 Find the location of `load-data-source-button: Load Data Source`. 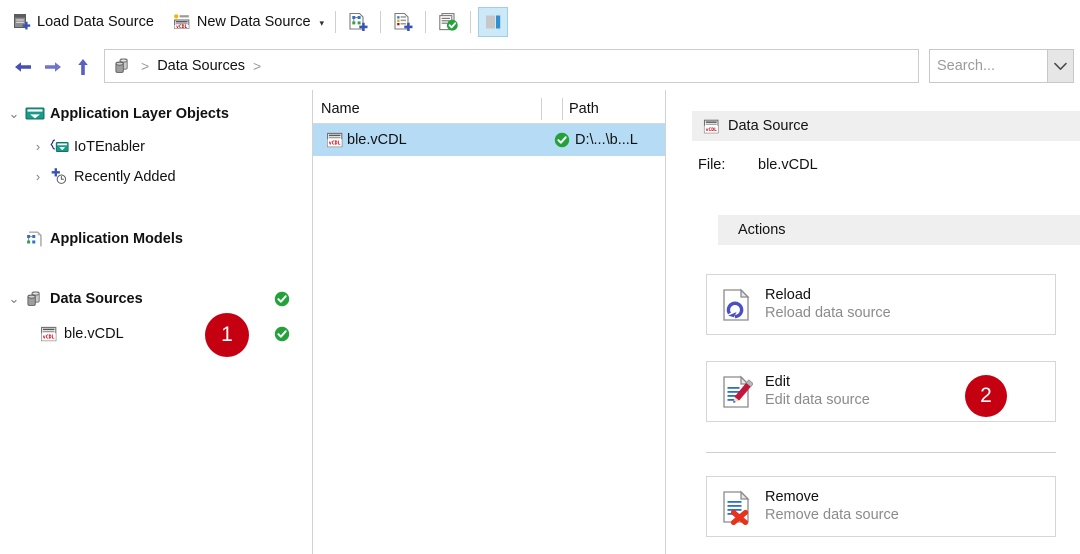

load-data-source-button: Load Data Source is located at coordinates (83, 22).